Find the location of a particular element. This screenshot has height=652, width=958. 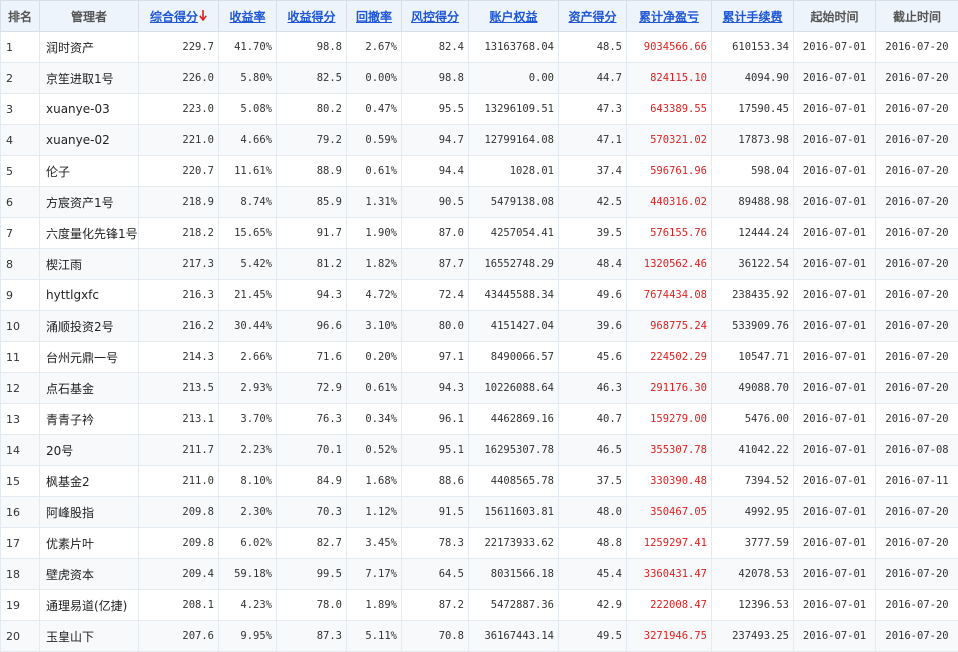

column-header-return-score: 收益得分 is located at coordinates (312, 16).